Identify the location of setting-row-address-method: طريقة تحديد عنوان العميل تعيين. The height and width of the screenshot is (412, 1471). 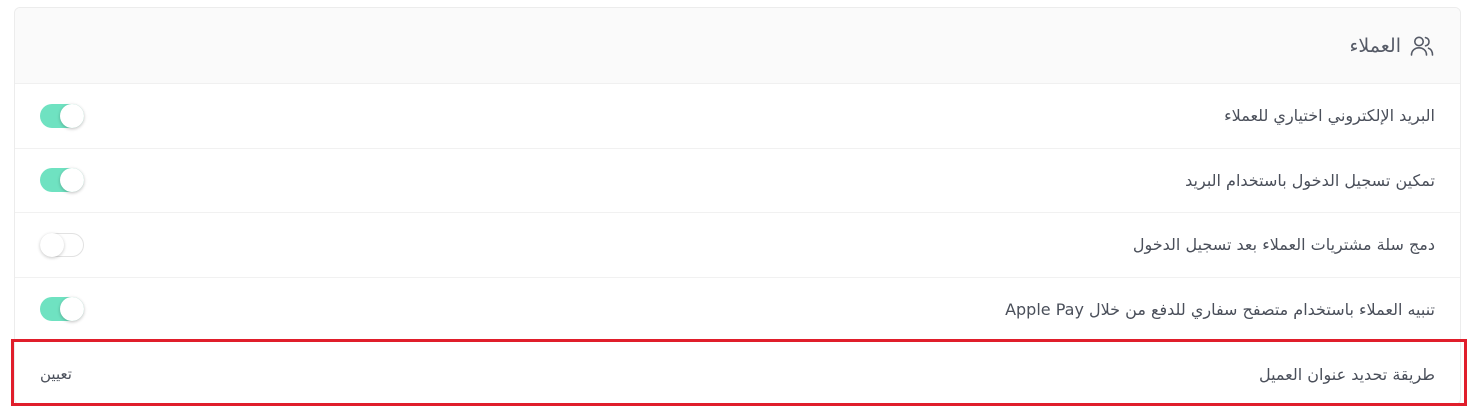
(737, 373).